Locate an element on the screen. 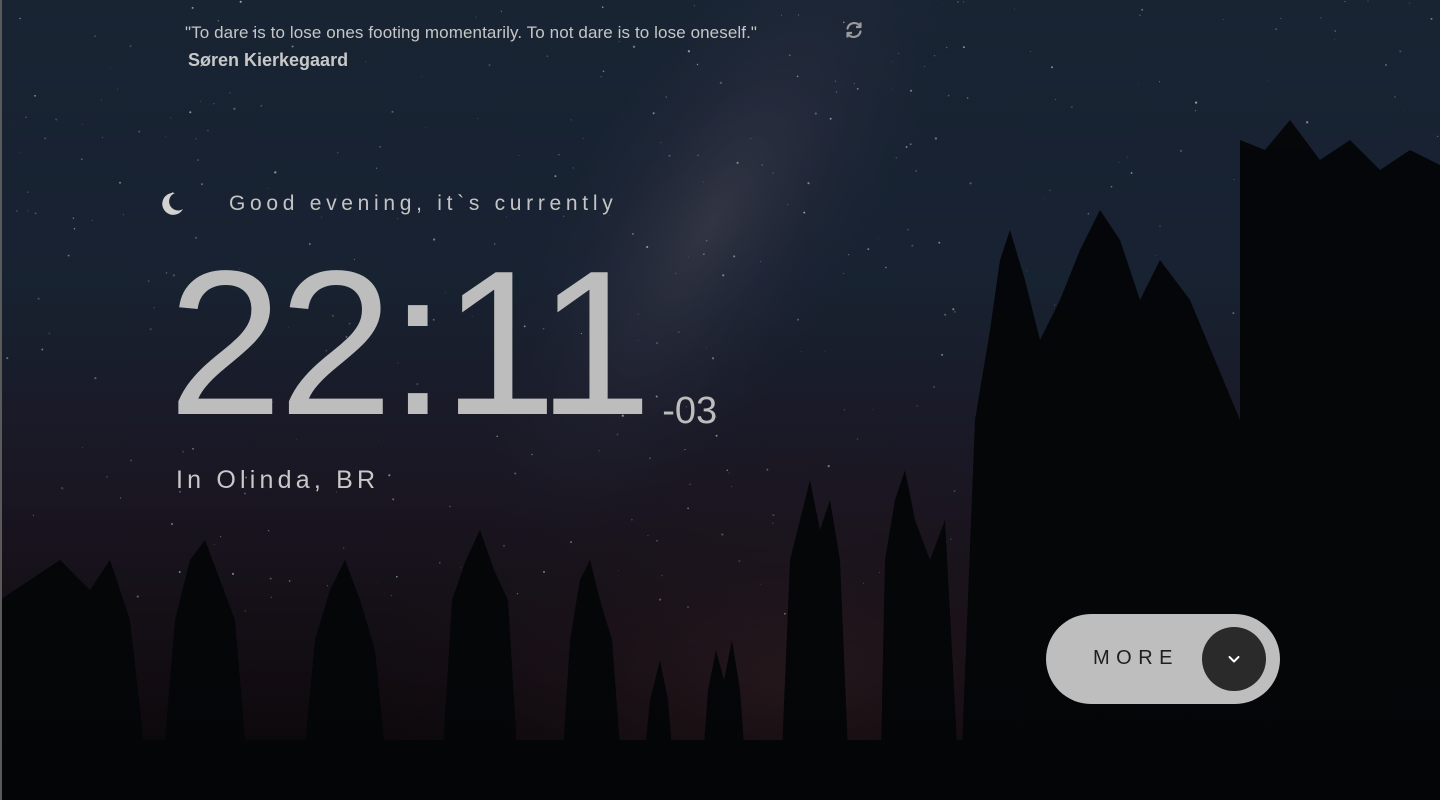  chevron-down-icon is located at coordinates (1234, 659).